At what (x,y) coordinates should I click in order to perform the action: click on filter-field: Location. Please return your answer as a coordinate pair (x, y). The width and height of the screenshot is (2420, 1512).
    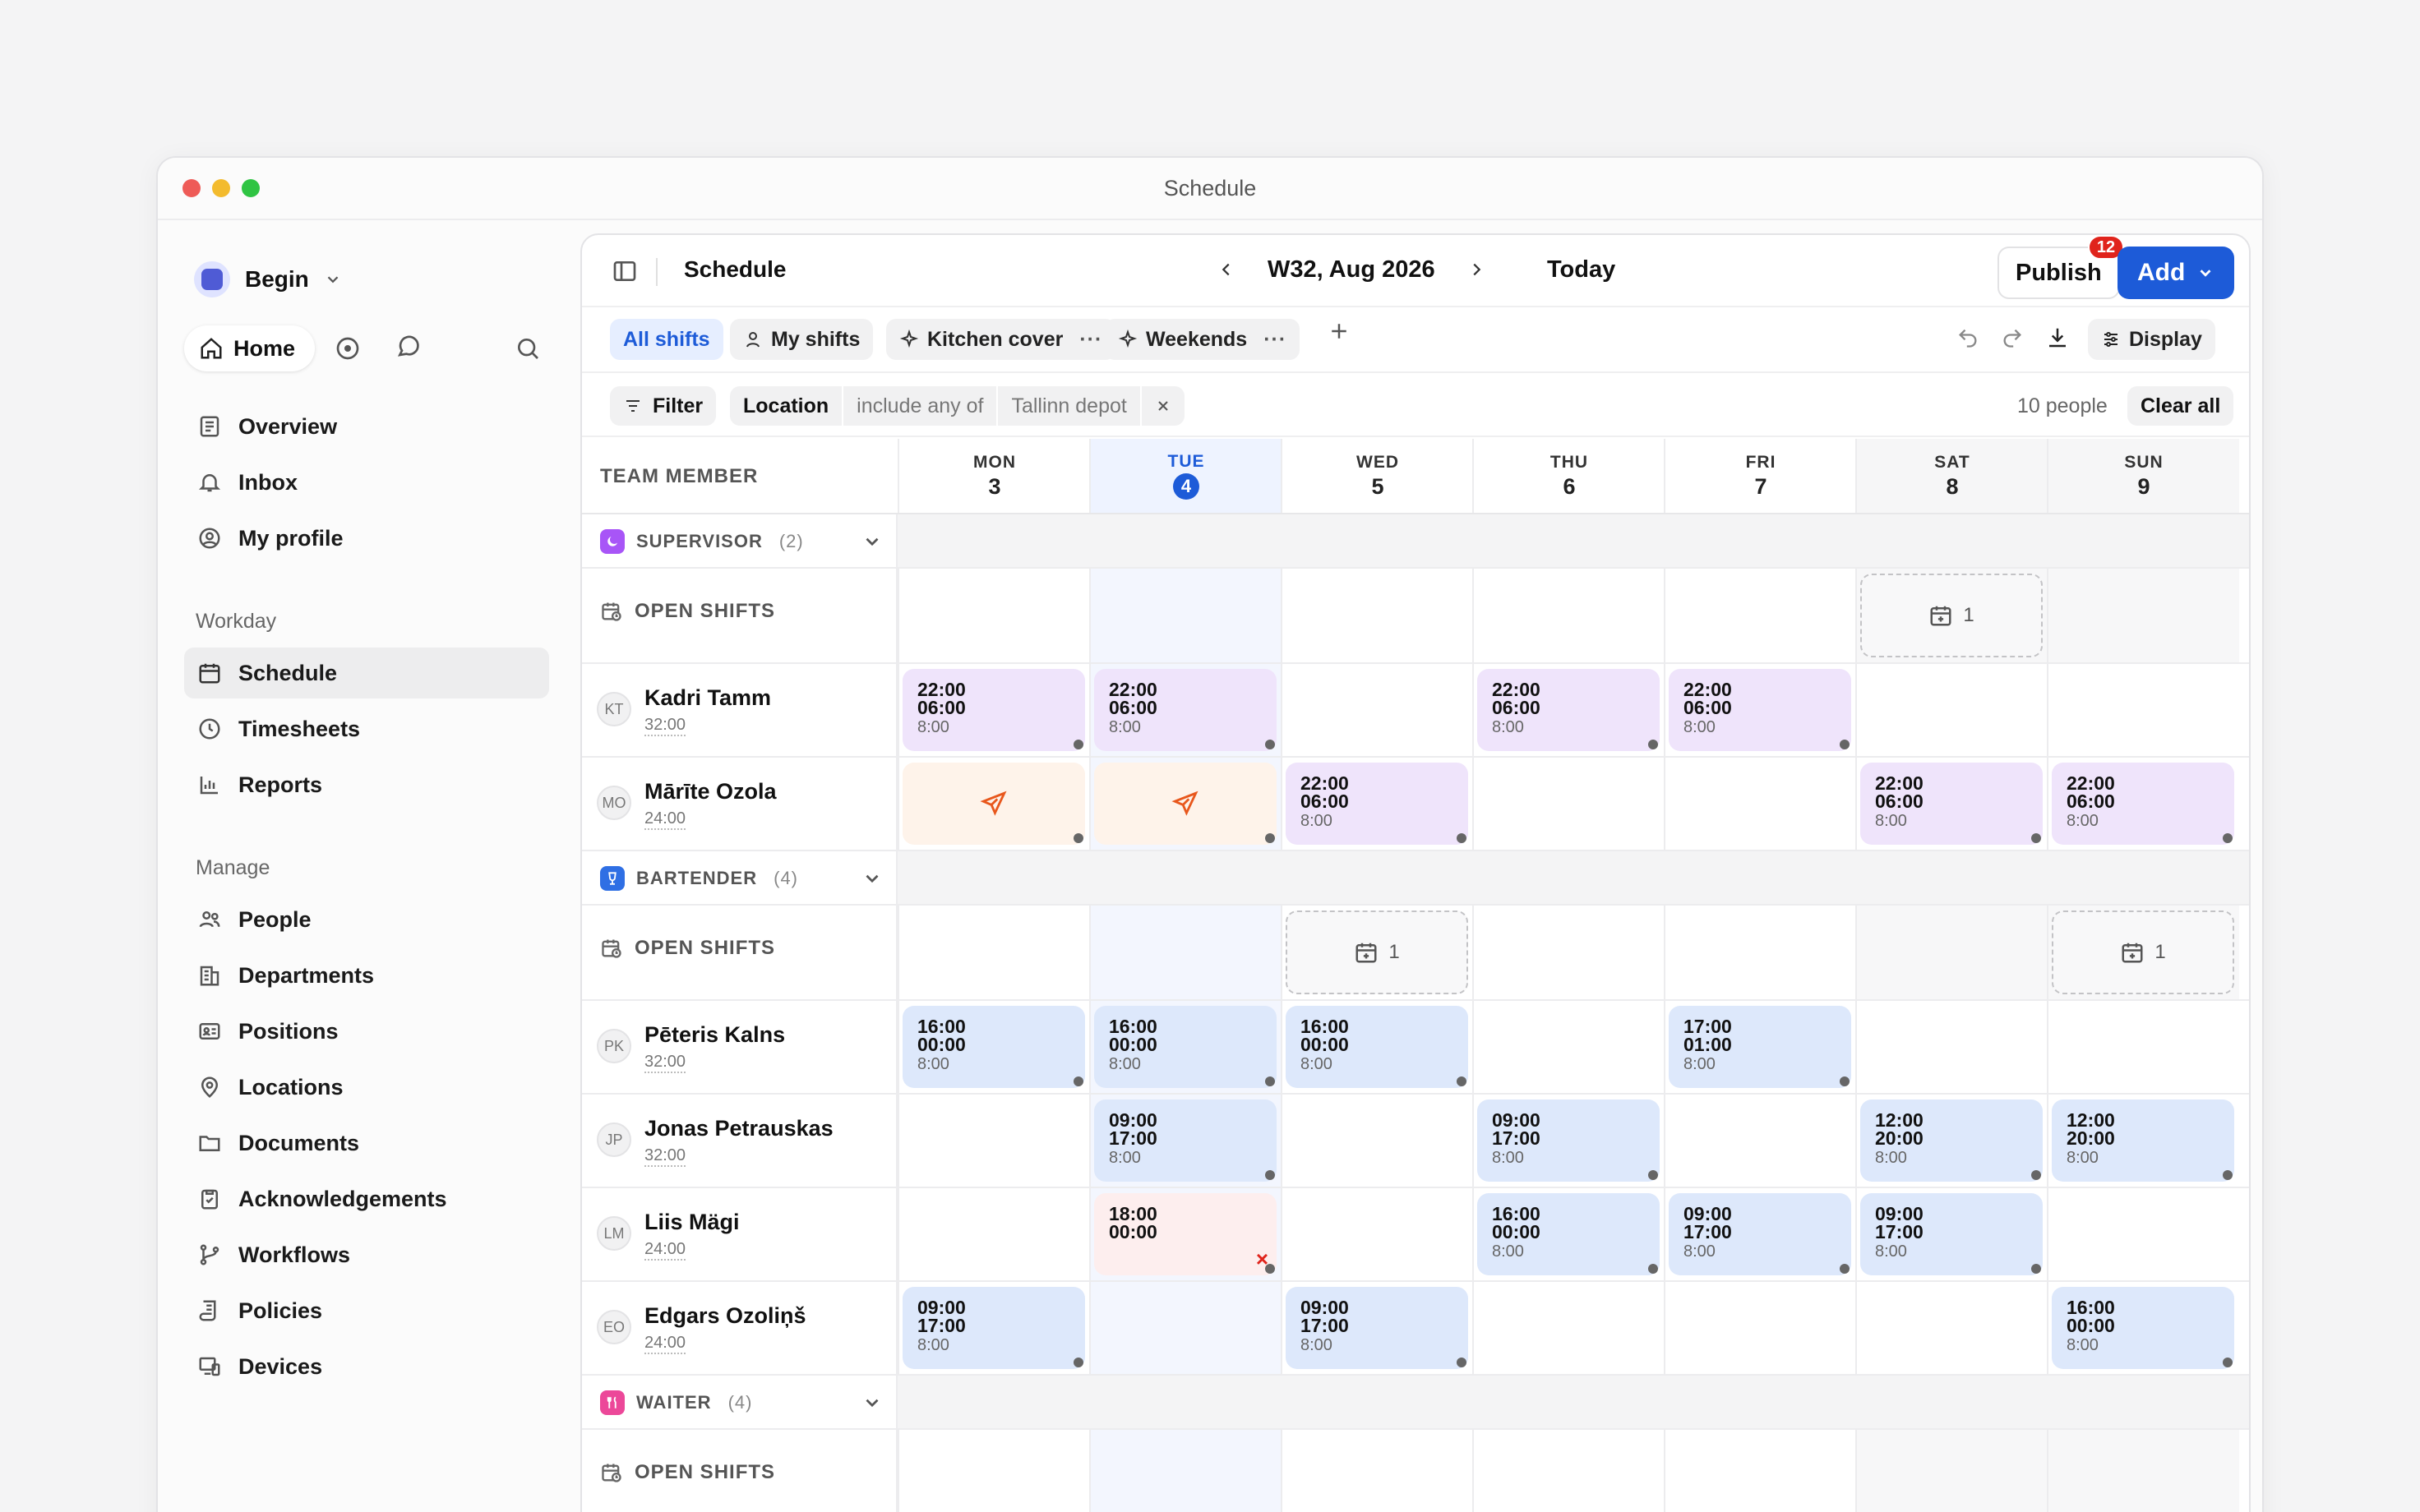
    Looking at the image, I should click on (786, 406).